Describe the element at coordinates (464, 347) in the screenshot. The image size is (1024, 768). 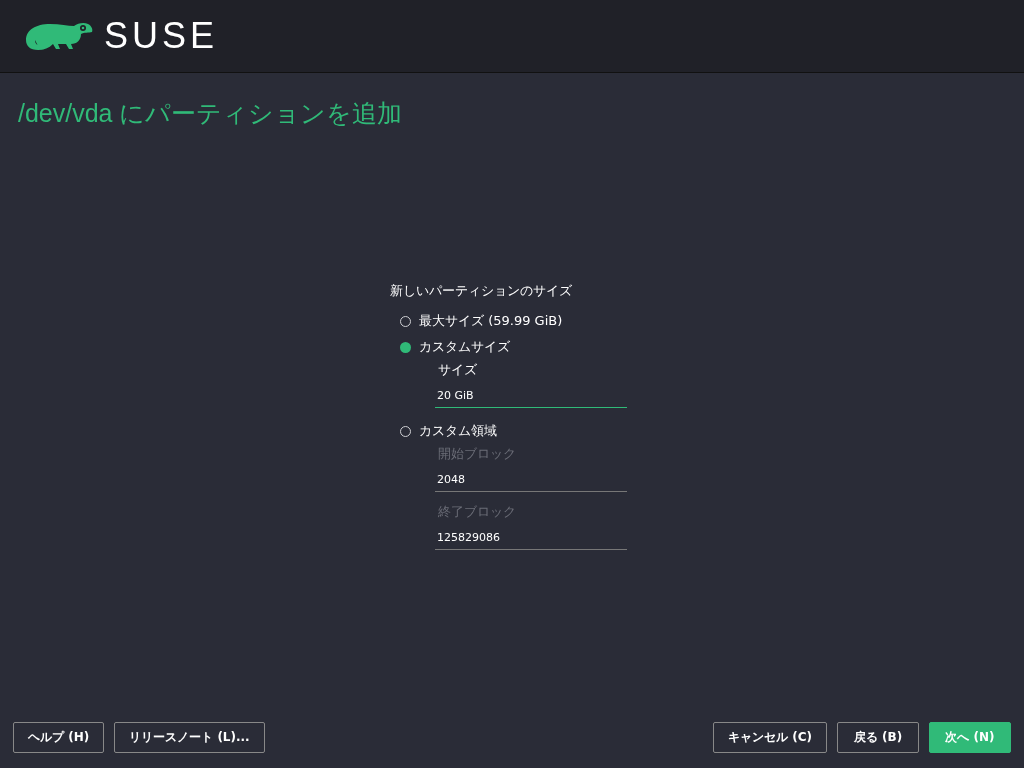
I see `radio-label: カスタムサイズ` at that location.